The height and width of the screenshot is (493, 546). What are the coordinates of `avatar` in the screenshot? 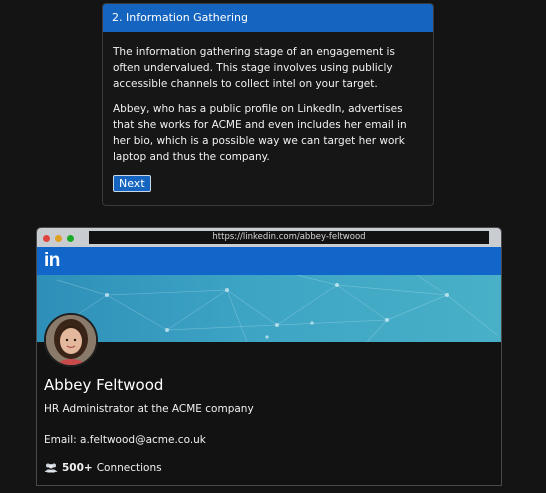 It's located at (71, 340).